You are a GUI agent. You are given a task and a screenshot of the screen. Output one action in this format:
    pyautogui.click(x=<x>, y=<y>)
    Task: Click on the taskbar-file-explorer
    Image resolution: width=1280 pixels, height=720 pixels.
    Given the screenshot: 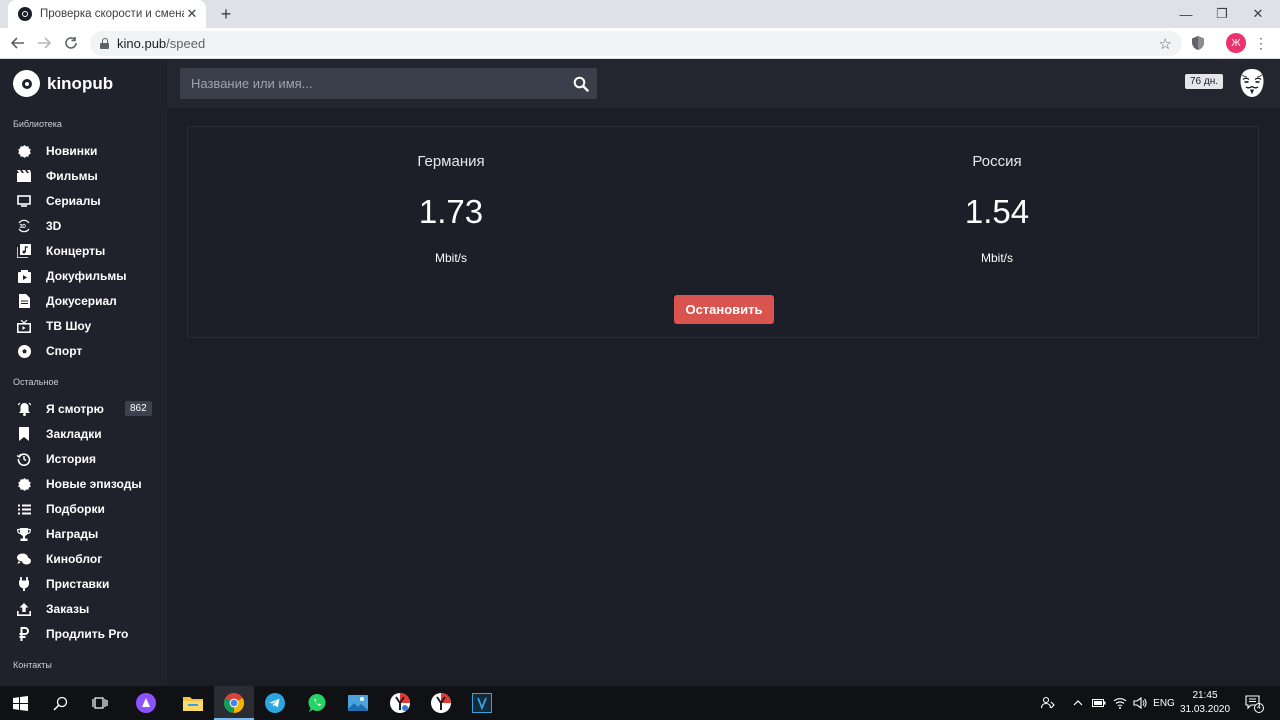 What is the action you would take?
    pyautogui.click(x=193, y=703)
    